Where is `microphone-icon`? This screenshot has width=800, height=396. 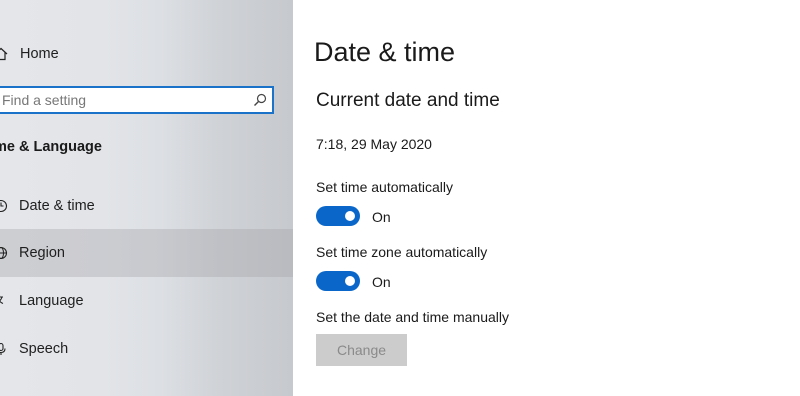 microphone-icon is located at coordinates (4, 349).